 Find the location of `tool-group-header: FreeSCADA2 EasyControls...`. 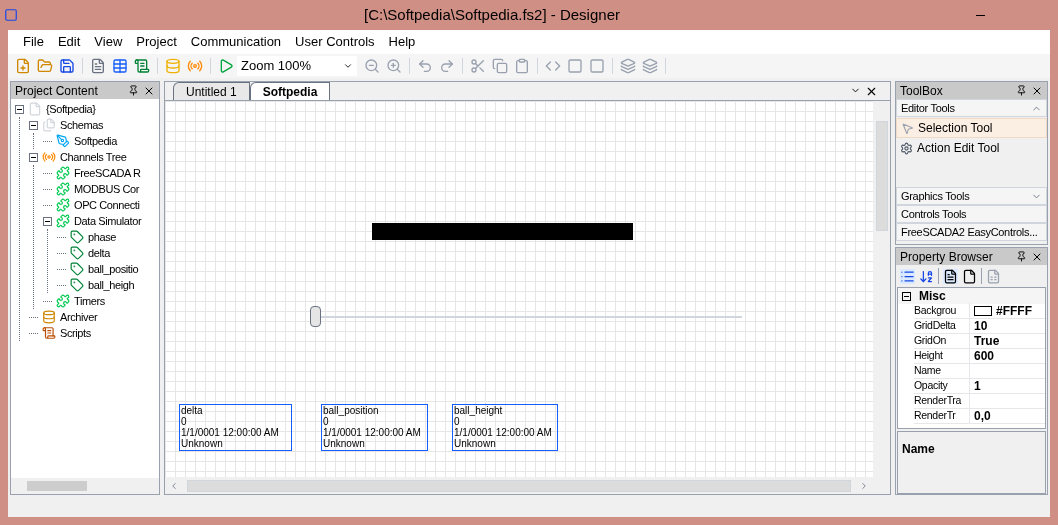

tool-group-header: FreeSCADA2 EasyControls... is located at coordinates (971, 232).